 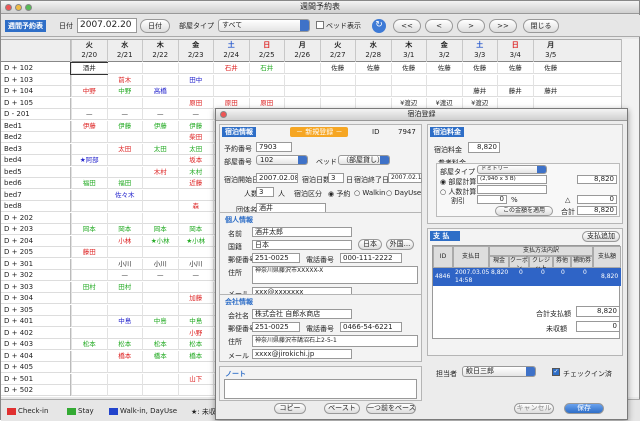 I want to click on zoom-window-icon, so click(x=28, y=7).